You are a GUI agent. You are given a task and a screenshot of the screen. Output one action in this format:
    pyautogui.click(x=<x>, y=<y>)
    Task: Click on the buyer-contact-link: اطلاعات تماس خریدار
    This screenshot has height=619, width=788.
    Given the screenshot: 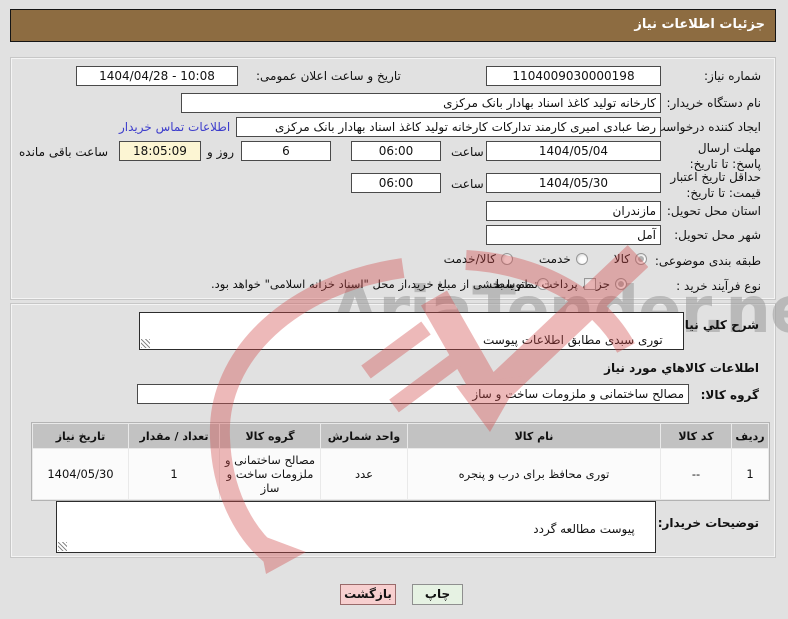 What is the action you would take?
    pyautogui.click(x=174, y=127)
    